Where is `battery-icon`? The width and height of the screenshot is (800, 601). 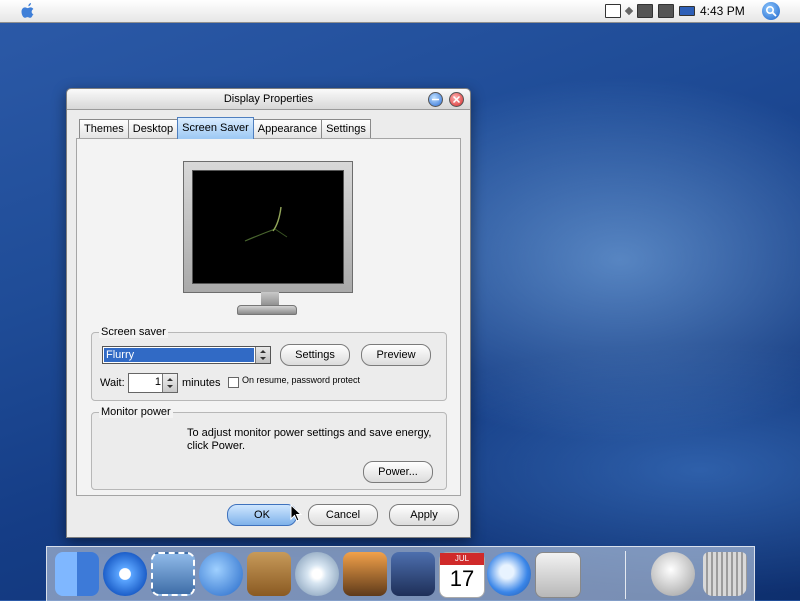
battery-icon is located at coordinates (687, 11).